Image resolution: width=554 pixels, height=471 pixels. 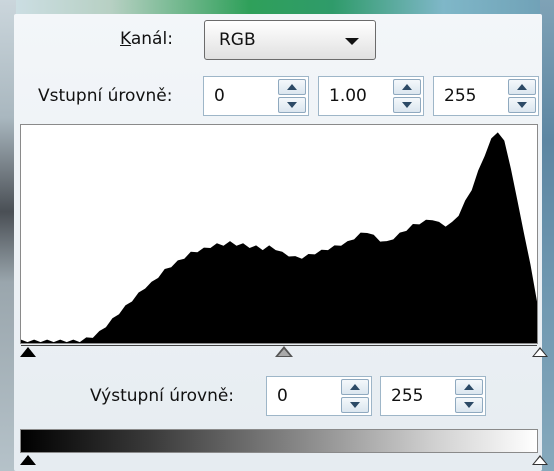 I want to click on input-gamma-decrement-button, so click(x=407, y=105).